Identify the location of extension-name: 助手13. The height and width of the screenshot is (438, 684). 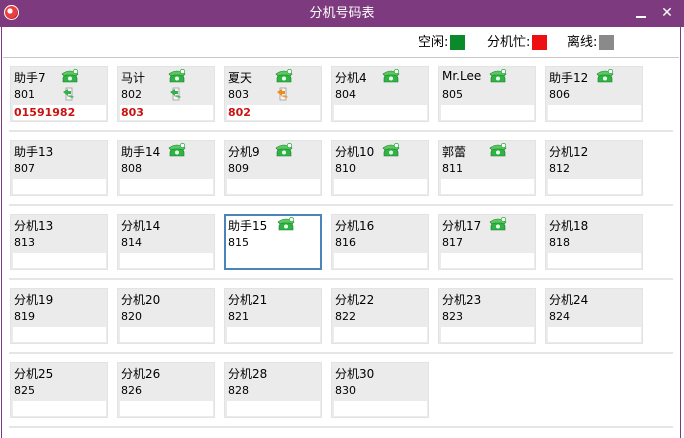
(34, 152).